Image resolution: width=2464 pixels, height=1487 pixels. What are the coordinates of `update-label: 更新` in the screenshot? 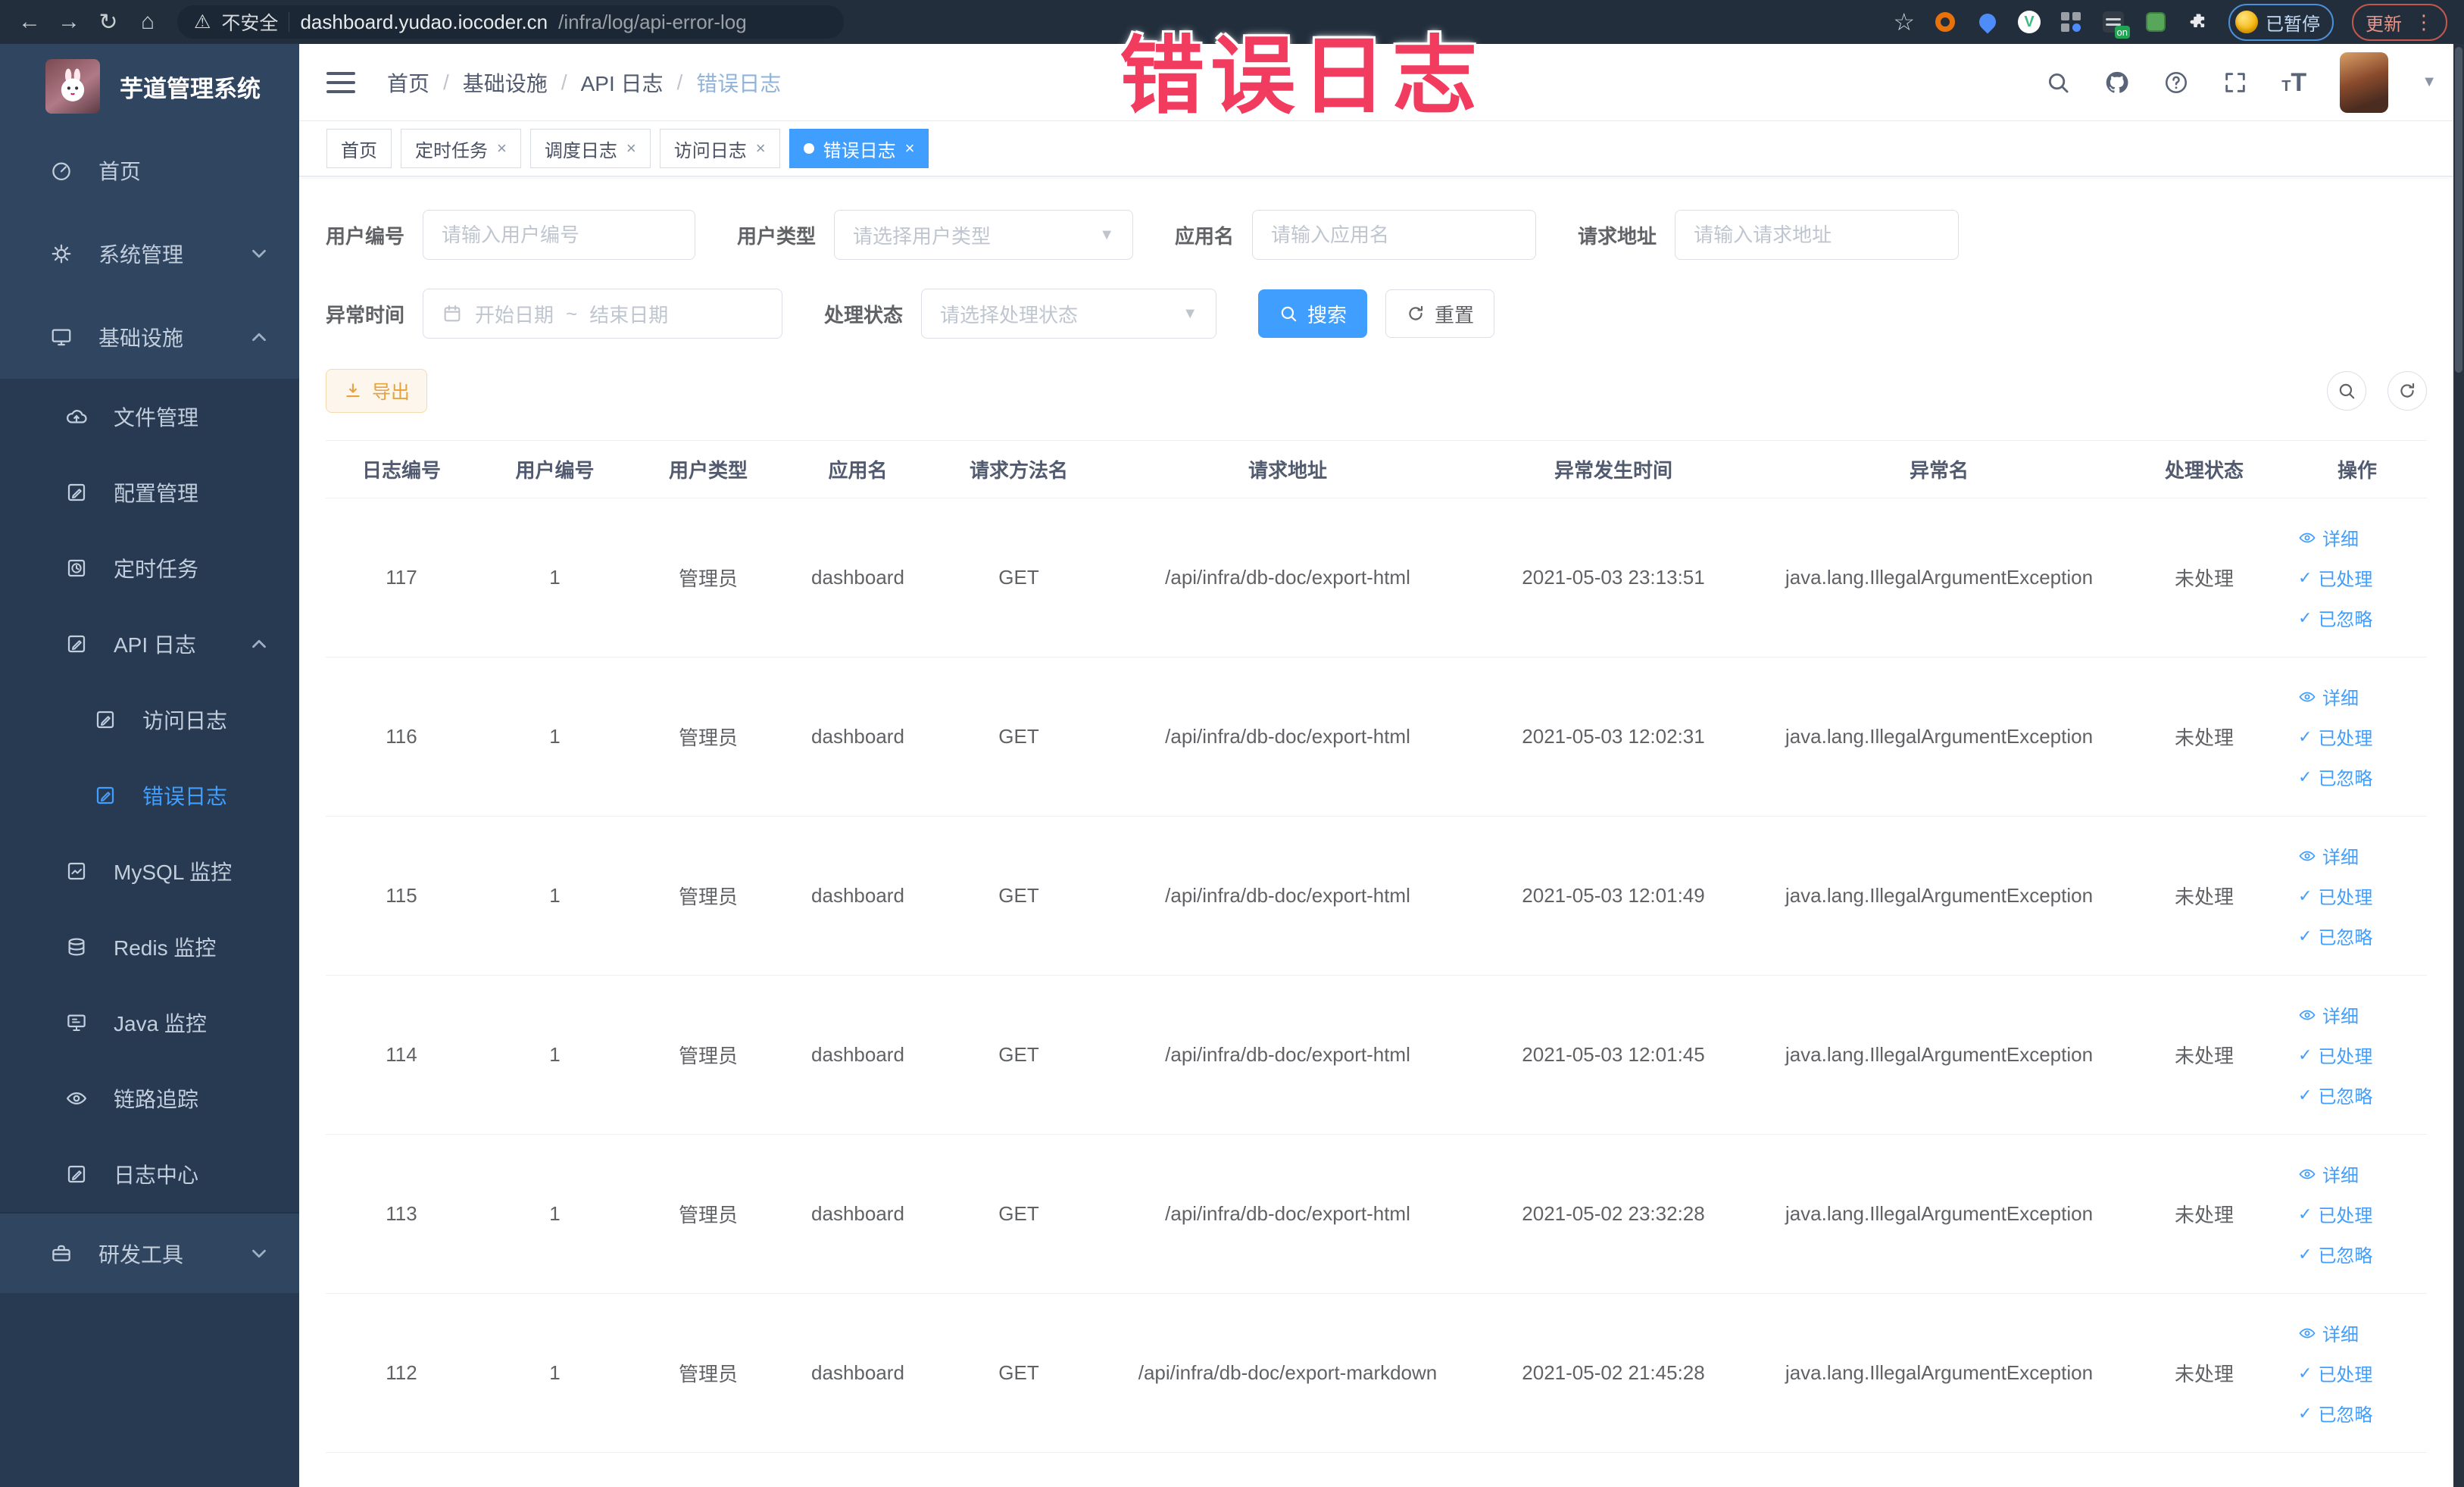 It's located at (2384, 24).